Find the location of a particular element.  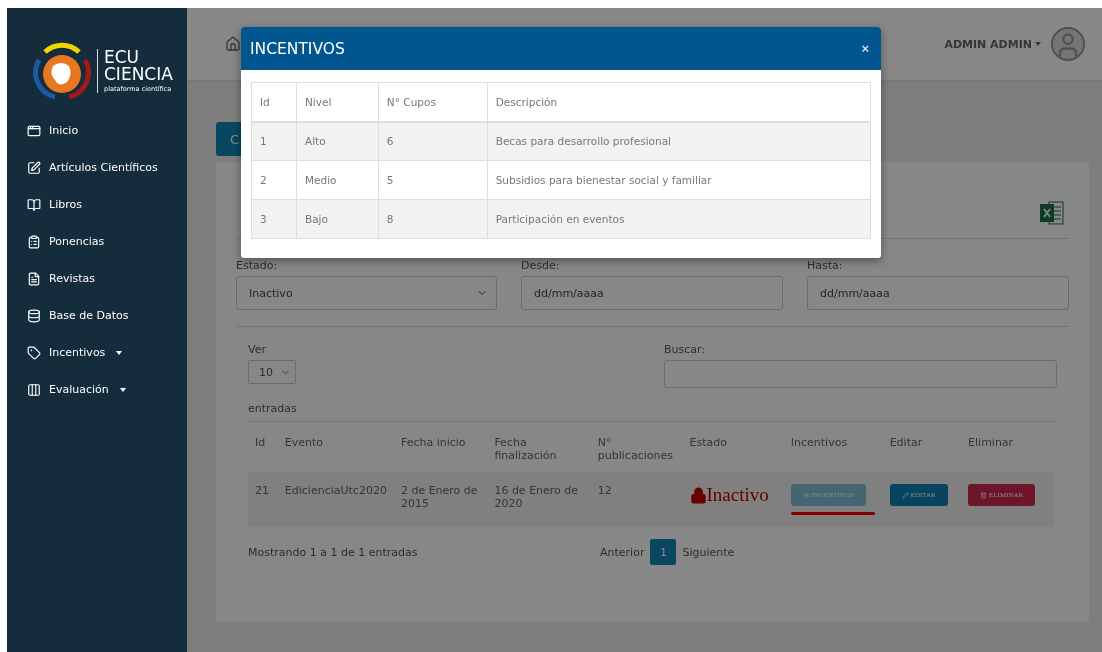

close-button: × is located at coordinates (865, 48).